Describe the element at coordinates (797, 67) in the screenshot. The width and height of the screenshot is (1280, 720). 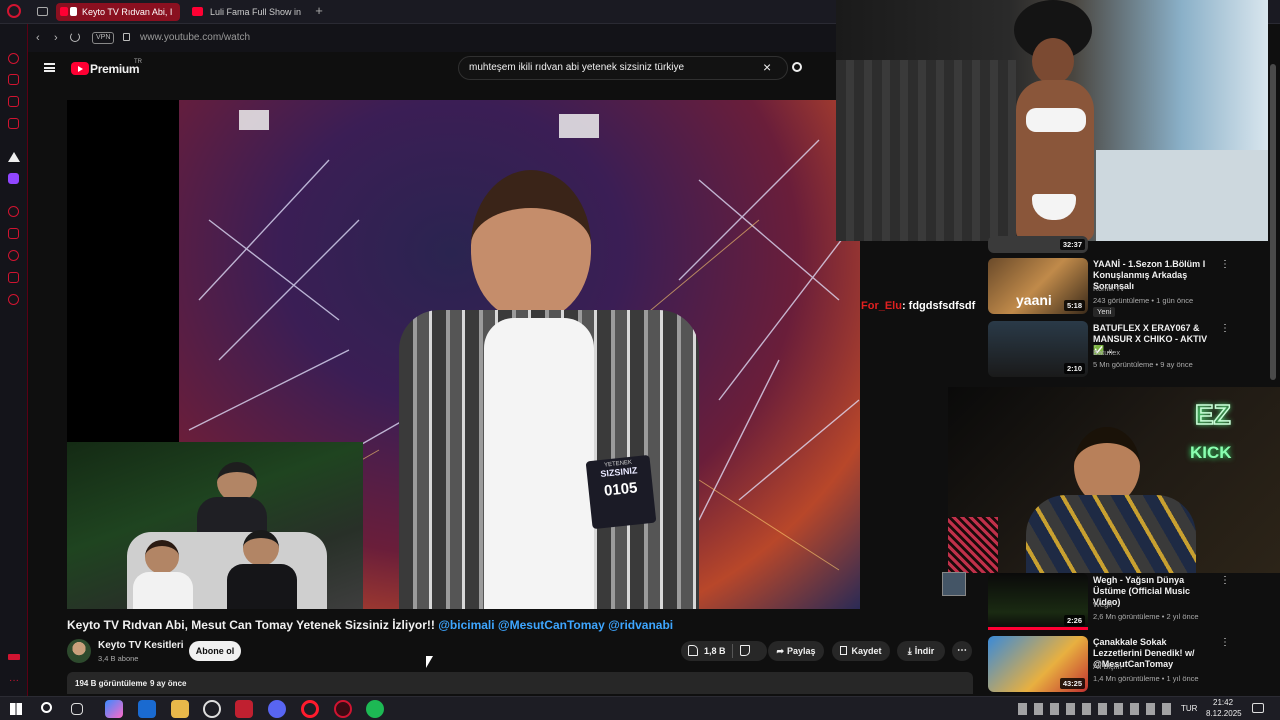
I see `search-icon` at that location.